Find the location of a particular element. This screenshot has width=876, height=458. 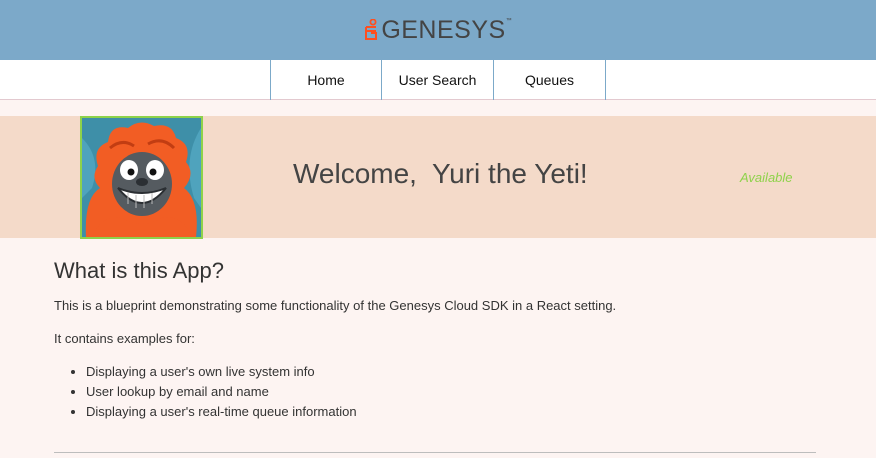

avatar is located at coordinates (141, 177).